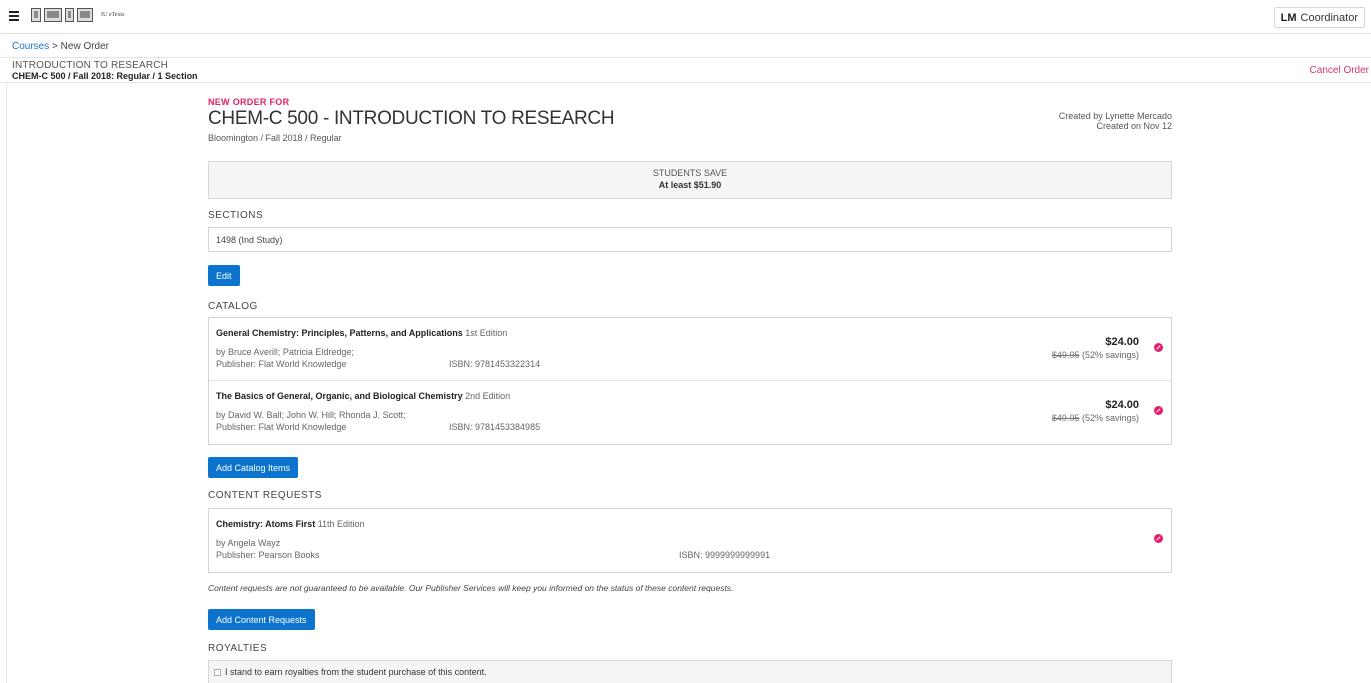  I want to click on catalog-heading: CATALOG, so click(233, 306).